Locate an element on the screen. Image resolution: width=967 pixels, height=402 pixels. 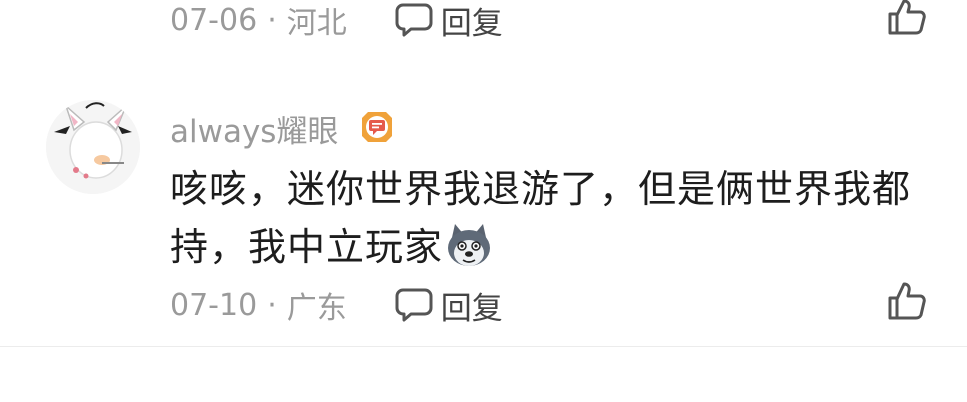
reply-button: 回复 is located at coordinates (449, 305).